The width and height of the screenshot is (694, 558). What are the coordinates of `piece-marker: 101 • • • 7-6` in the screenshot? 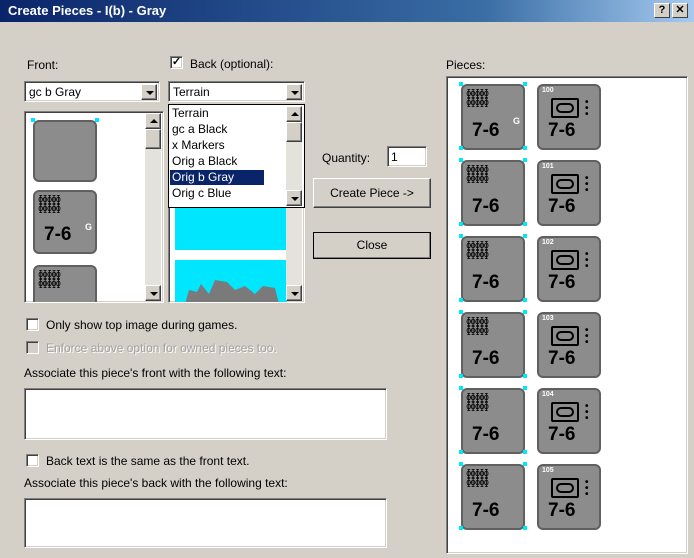 It's located at (569, 193).